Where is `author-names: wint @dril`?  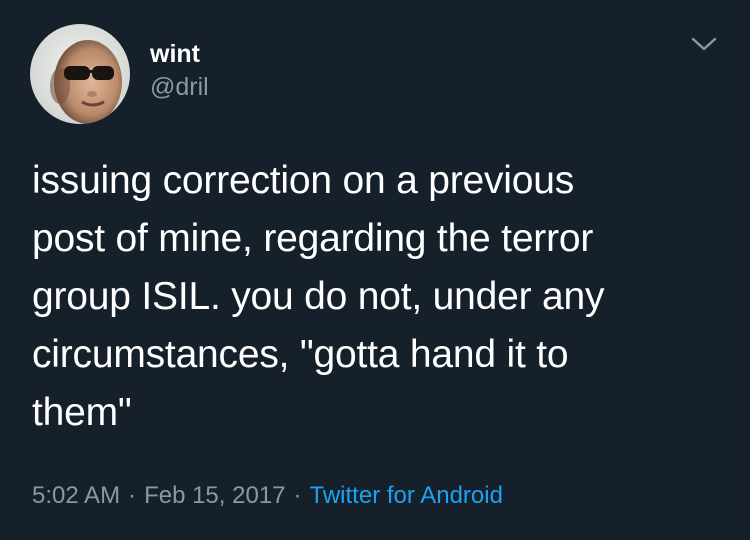 author-names: wint @dril is located at coordinates (179, 71).